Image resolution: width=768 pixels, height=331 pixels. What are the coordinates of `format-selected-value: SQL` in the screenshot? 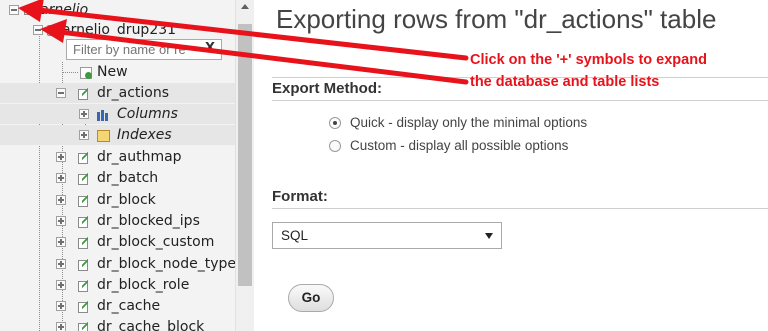 It's located at (295, 235).